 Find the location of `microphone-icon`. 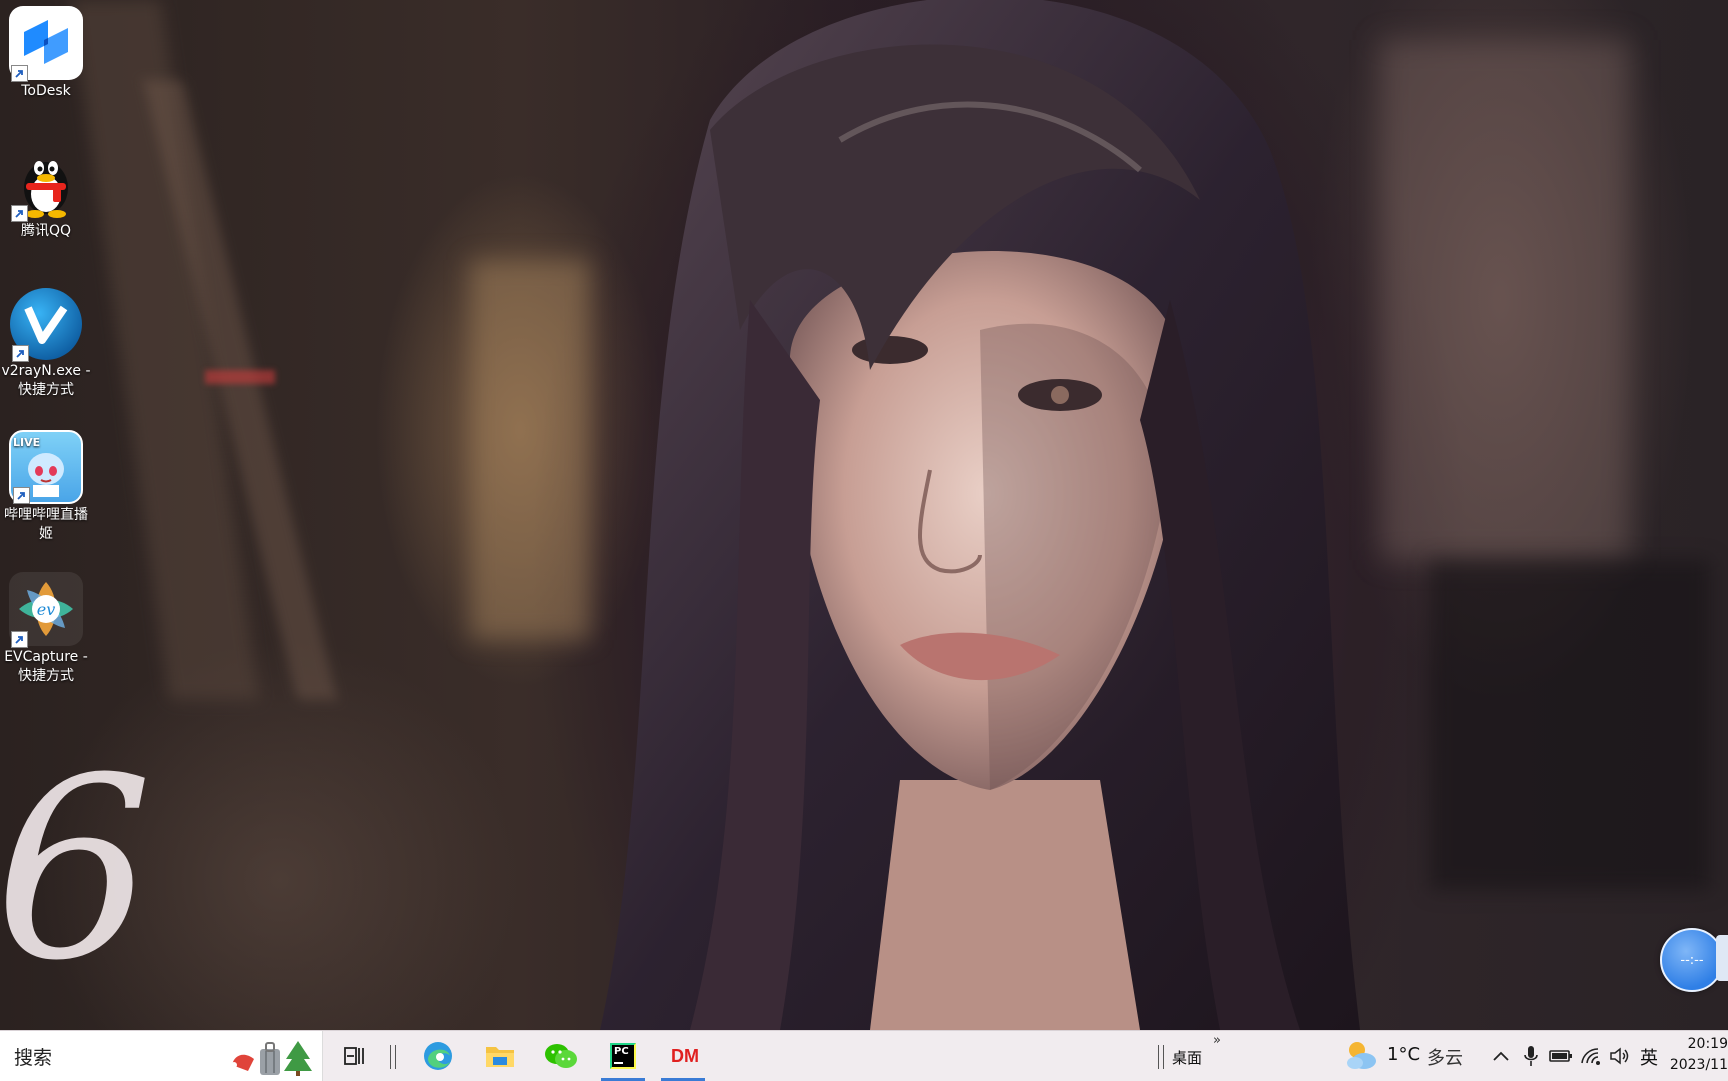

microphone-icon is located at coordinates (1531, 1056).